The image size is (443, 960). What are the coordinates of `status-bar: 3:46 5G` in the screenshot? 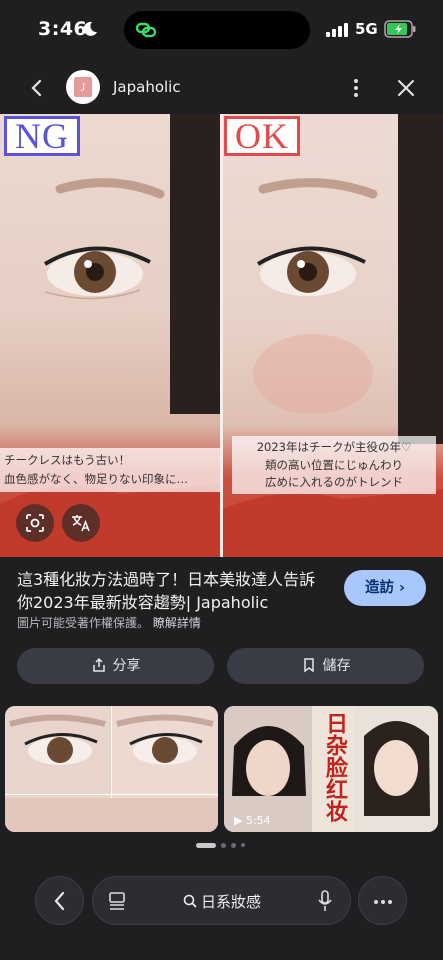 It's located at (221, 30).